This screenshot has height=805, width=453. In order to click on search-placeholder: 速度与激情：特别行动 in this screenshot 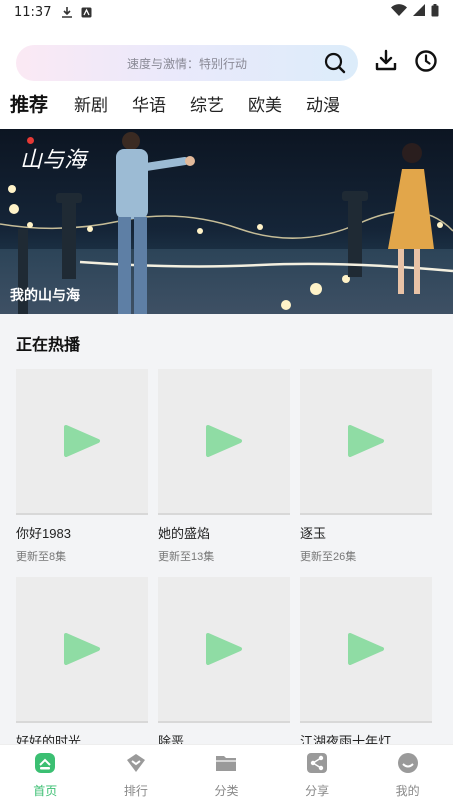, I will do `click(167, 63)`.